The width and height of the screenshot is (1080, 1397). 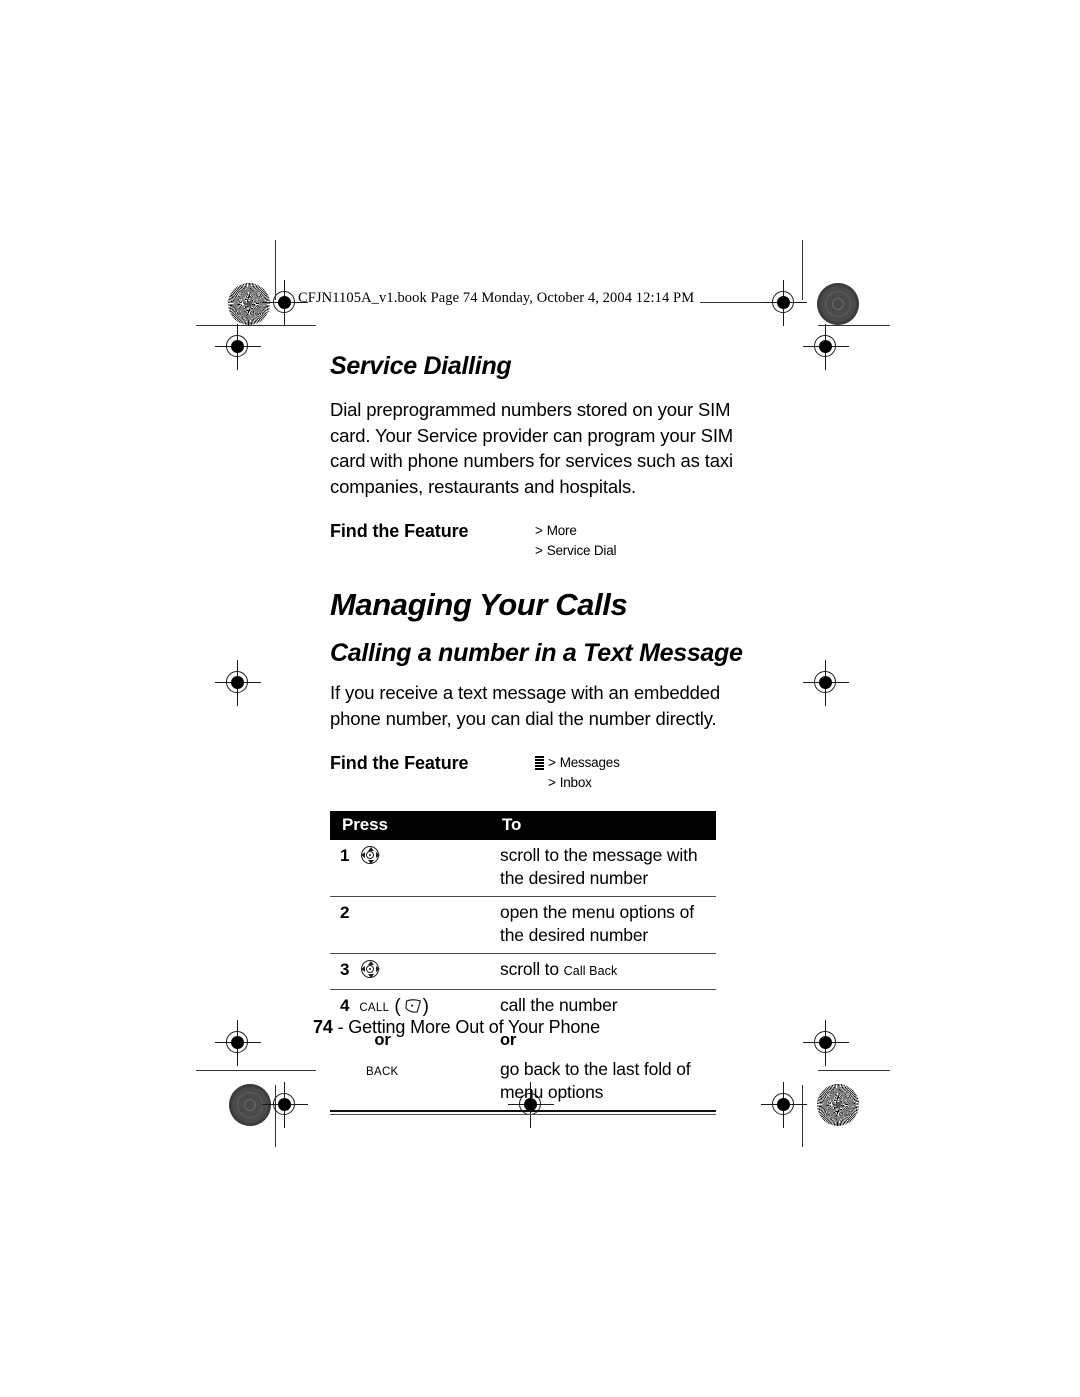 I want to click on press-cell: BACK, so click(x=410, y=1082).